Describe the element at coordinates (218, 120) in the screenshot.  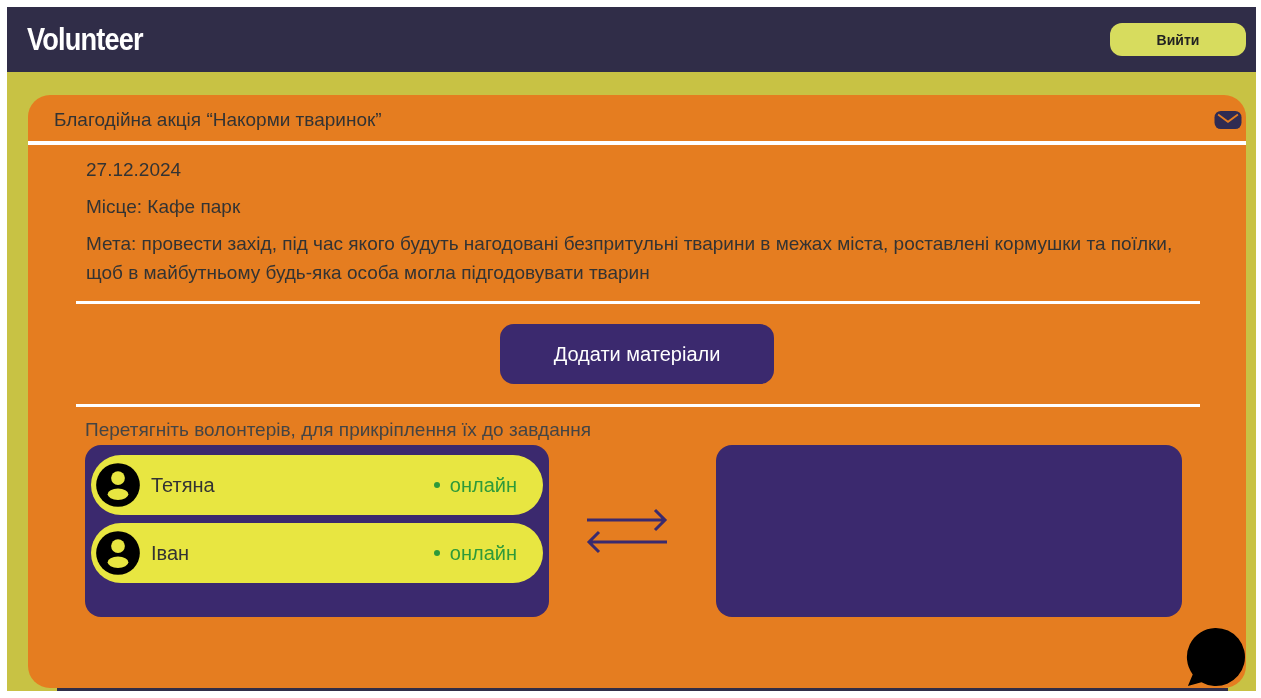
I see `event-title: Благодійна акція “Накорми тваринок”` at that location.